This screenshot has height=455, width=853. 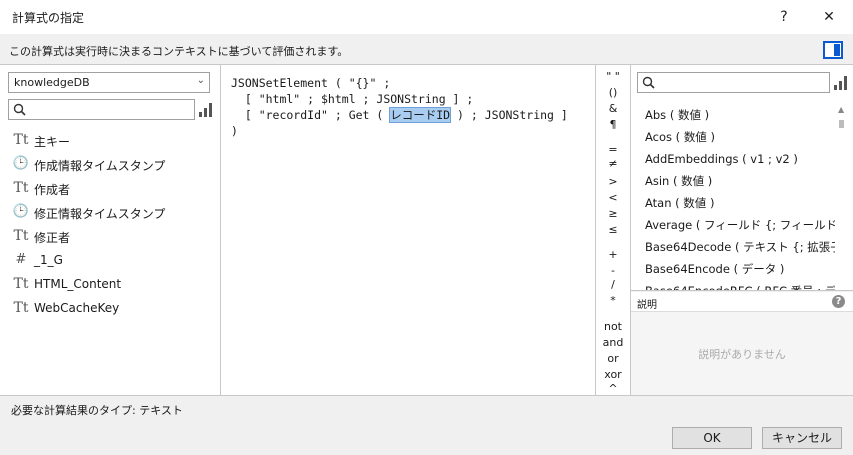 I want to click on dialog-title: 計算式の指定, so click(x=48, y=18).